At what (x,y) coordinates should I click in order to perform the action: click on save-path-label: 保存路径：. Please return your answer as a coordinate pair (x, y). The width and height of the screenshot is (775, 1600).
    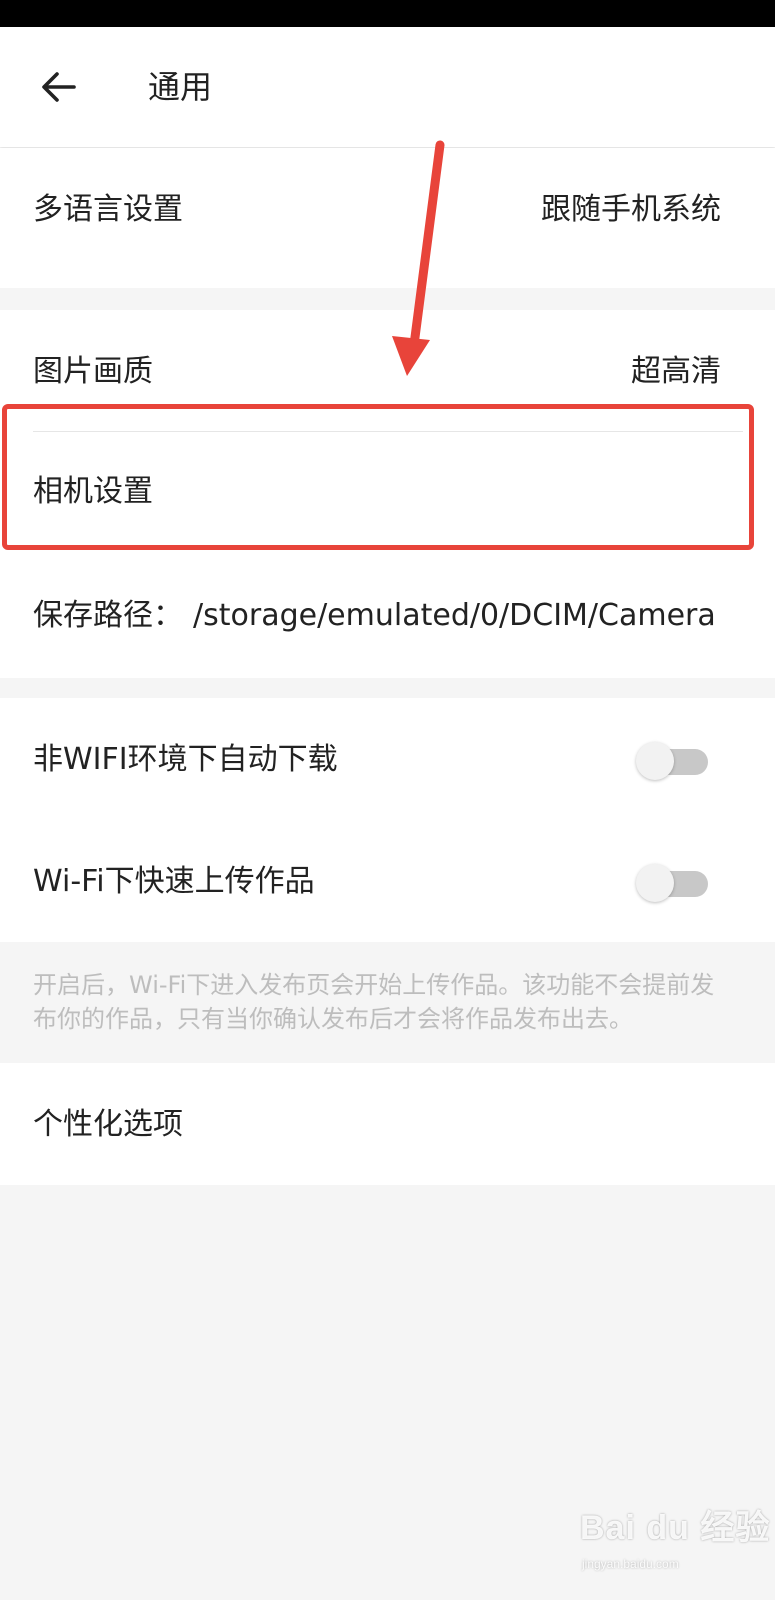
    Looking at the image, I should click on (108, 615).